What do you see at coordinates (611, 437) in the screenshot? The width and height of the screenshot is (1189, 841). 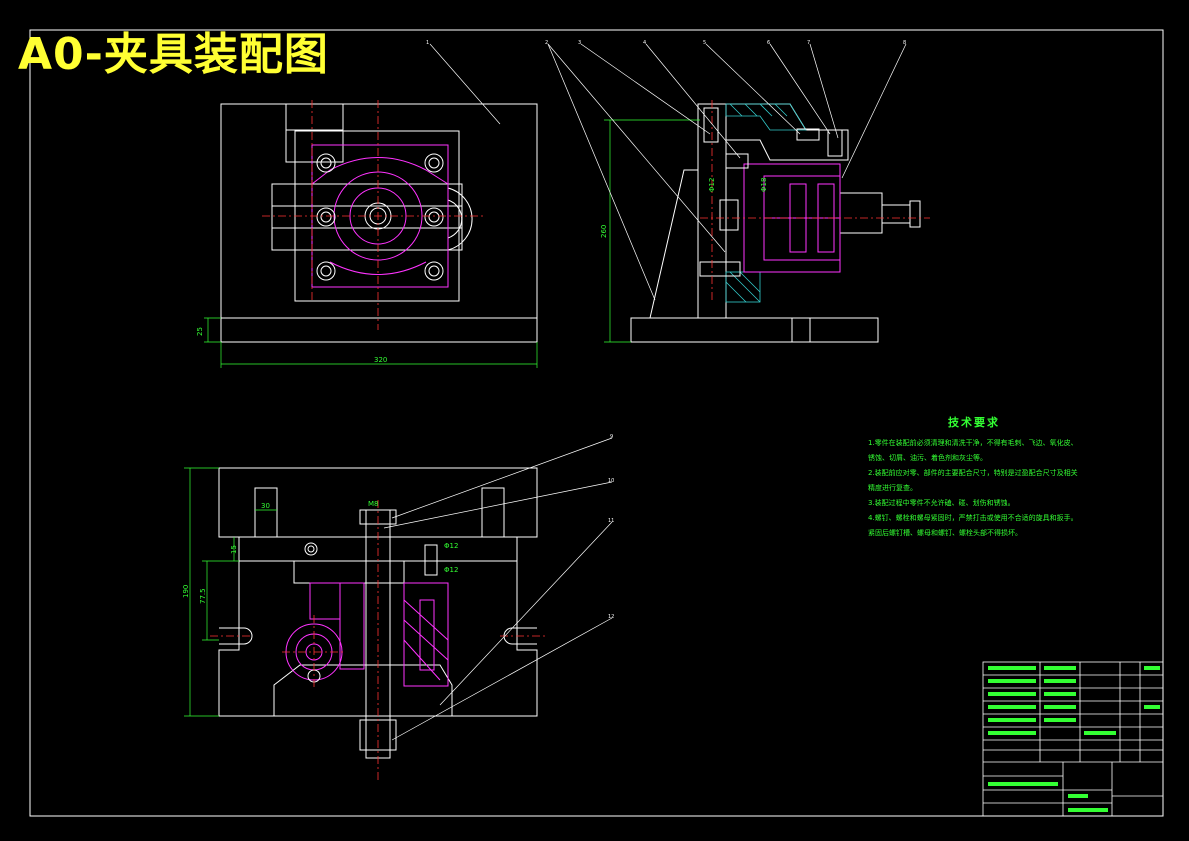 I see `balloon-9: 9` at bounding box center [611, 437].